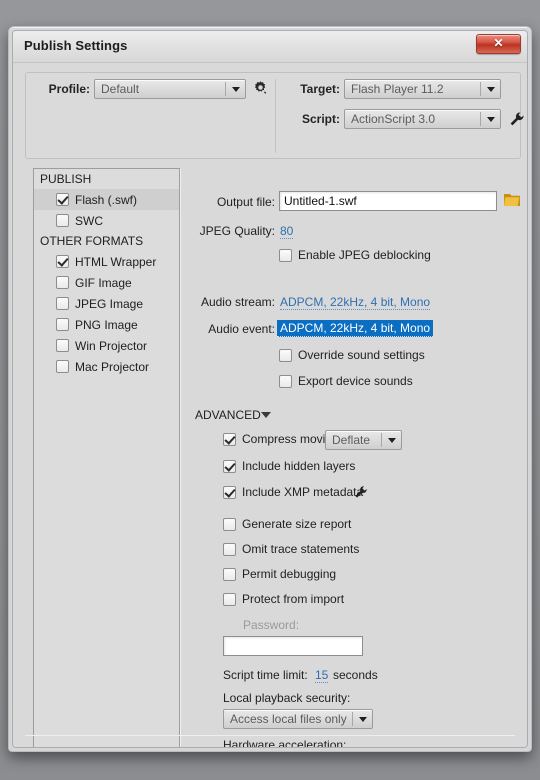 This screenshot has height=780, width=540. I want to click on list-item-html-wrapper: HTML Wrapper, so click(106, 261).